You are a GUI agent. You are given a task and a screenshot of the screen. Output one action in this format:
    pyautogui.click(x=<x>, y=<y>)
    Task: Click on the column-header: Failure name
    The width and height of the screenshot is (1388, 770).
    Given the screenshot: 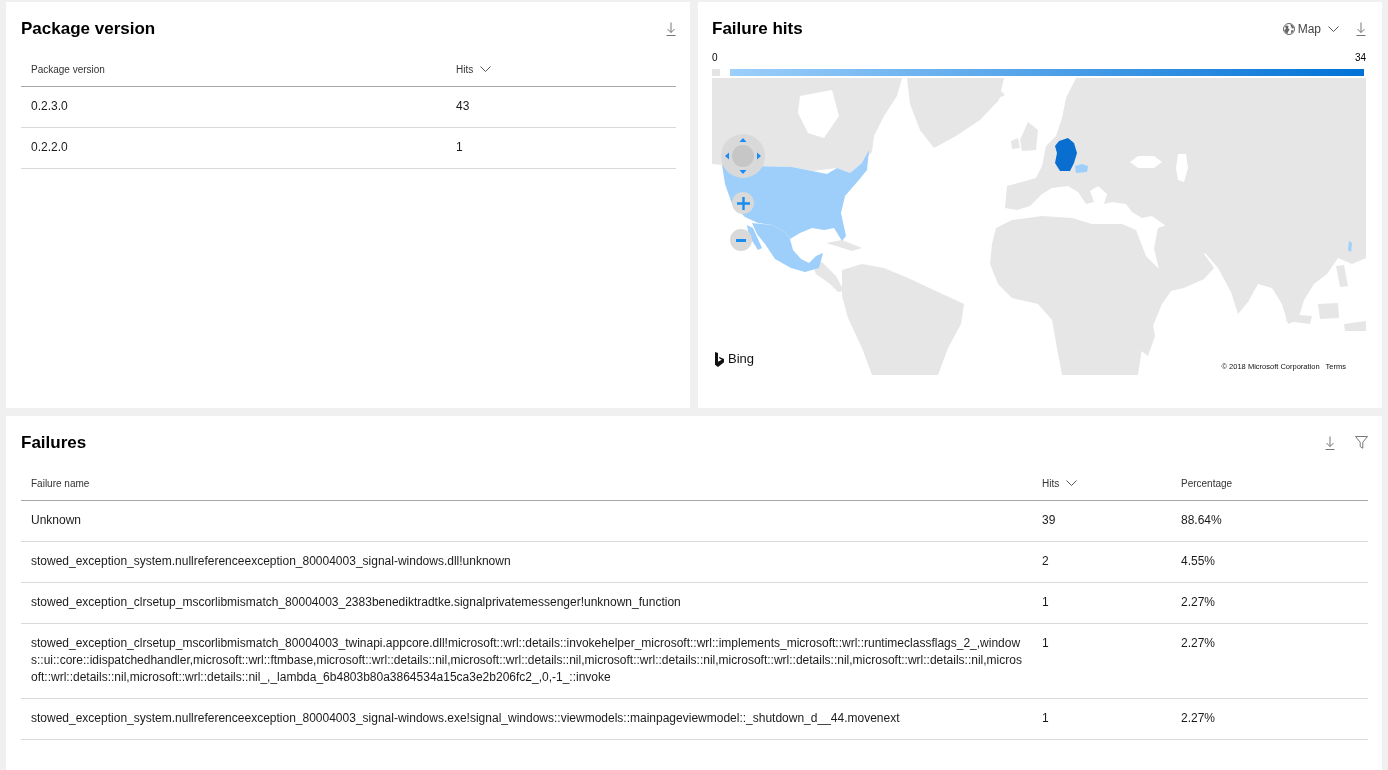 What is the action you would take?
    pyautogui.click(x=60, y=483)
    